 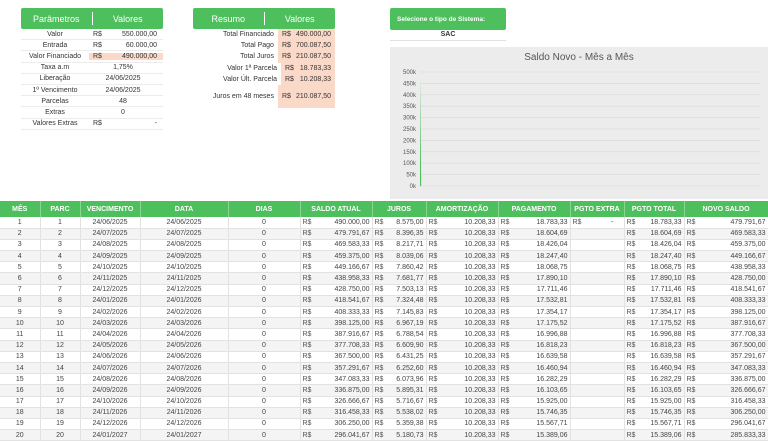 I want to click on table-cell: R$ 6.431,25, so click(x=399, y=357).